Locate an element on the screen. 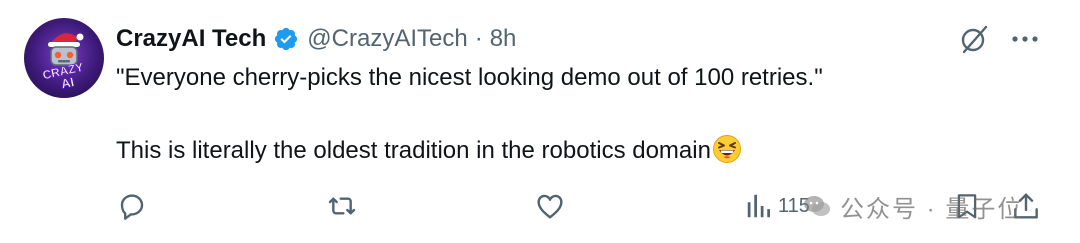  repost-button is located at coordinates (342, 206).